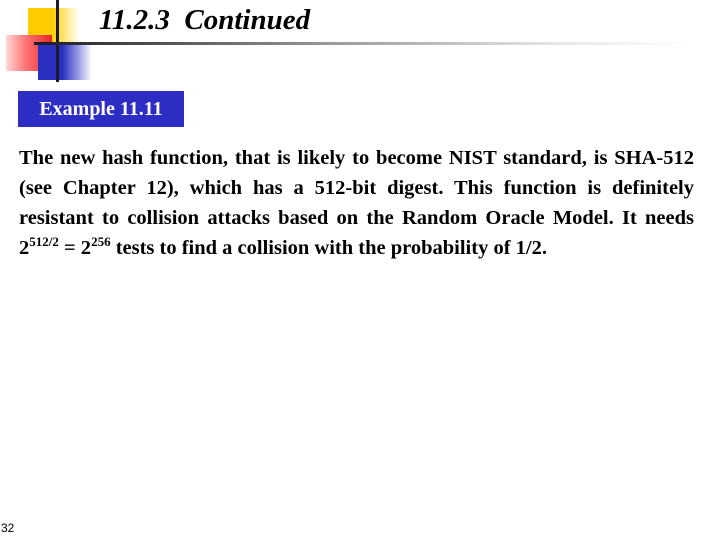  I want to click on example-badge: Example 11.11, so click(101, 109).